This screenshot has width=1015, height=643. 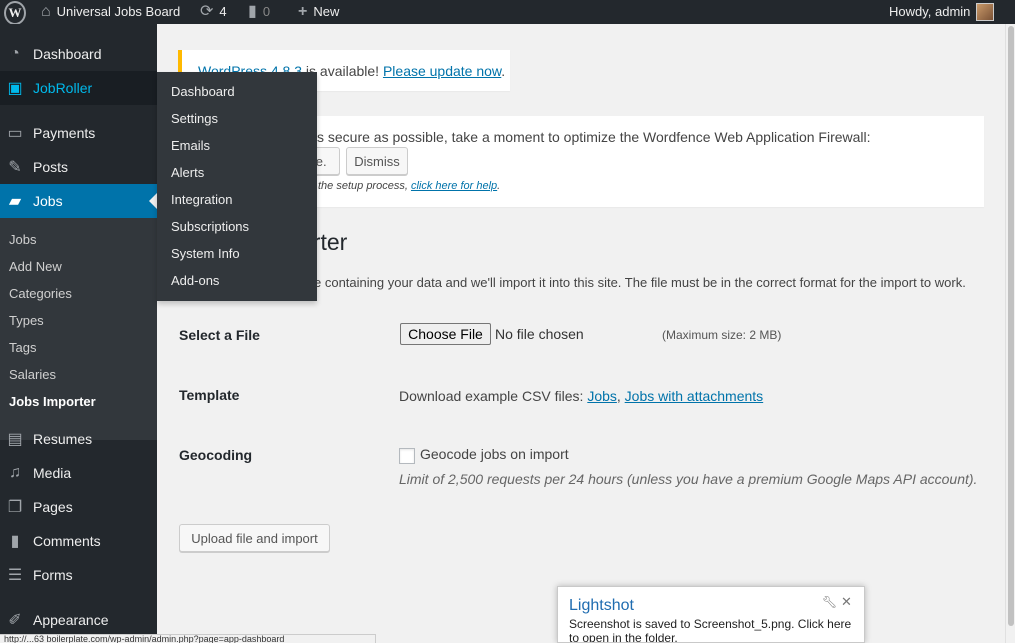 What do you see at coordinates (118, 11) in the screenshot?
I see `site-name: Universal Jobs Board` at bounding box center [118, 11].